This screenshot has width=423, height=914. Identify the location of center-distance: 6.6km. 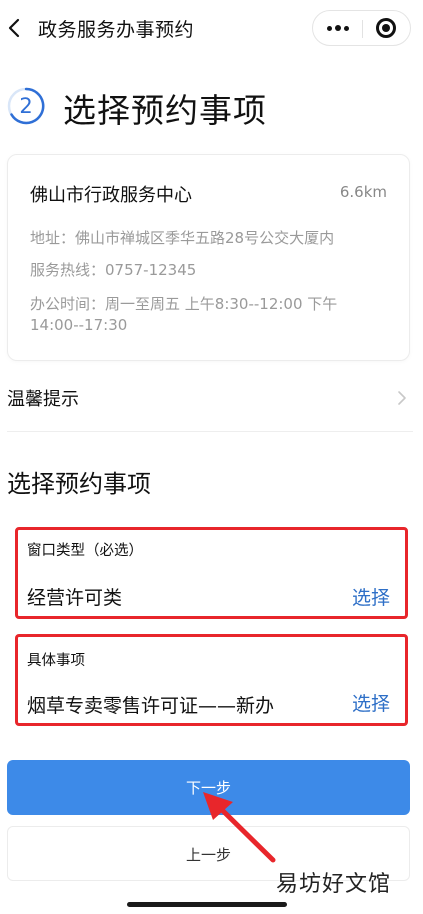
(363, 192).